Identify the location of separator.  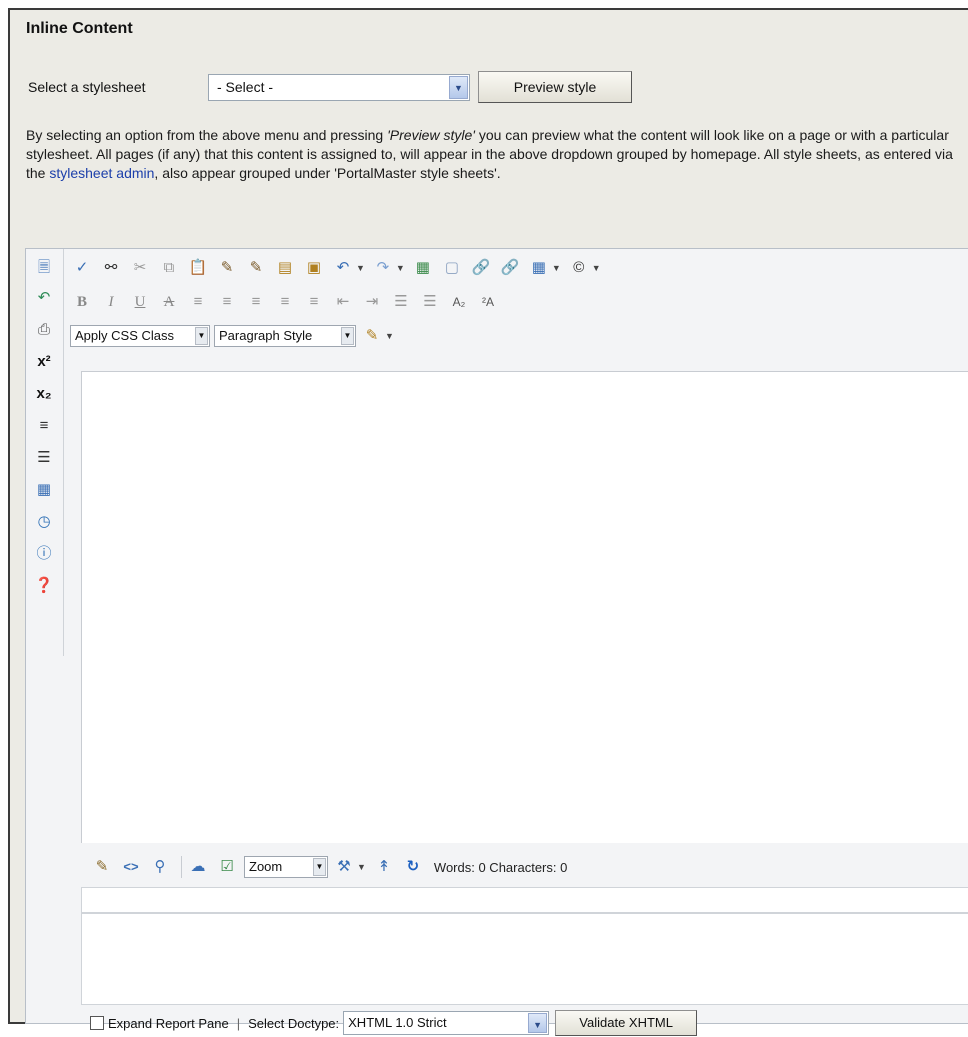
(181, 867).